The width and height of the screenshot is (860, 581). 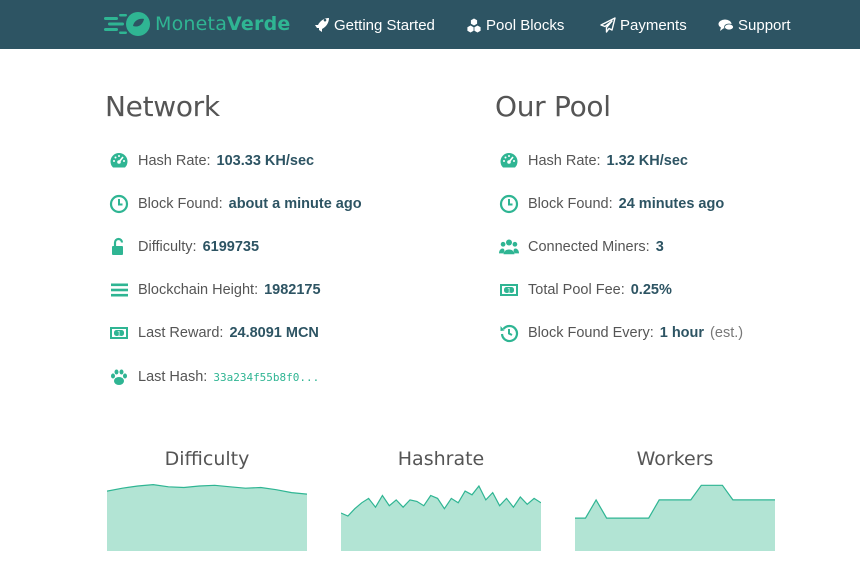 I want to click on workers-sparkline, so click(x=675, y=517).